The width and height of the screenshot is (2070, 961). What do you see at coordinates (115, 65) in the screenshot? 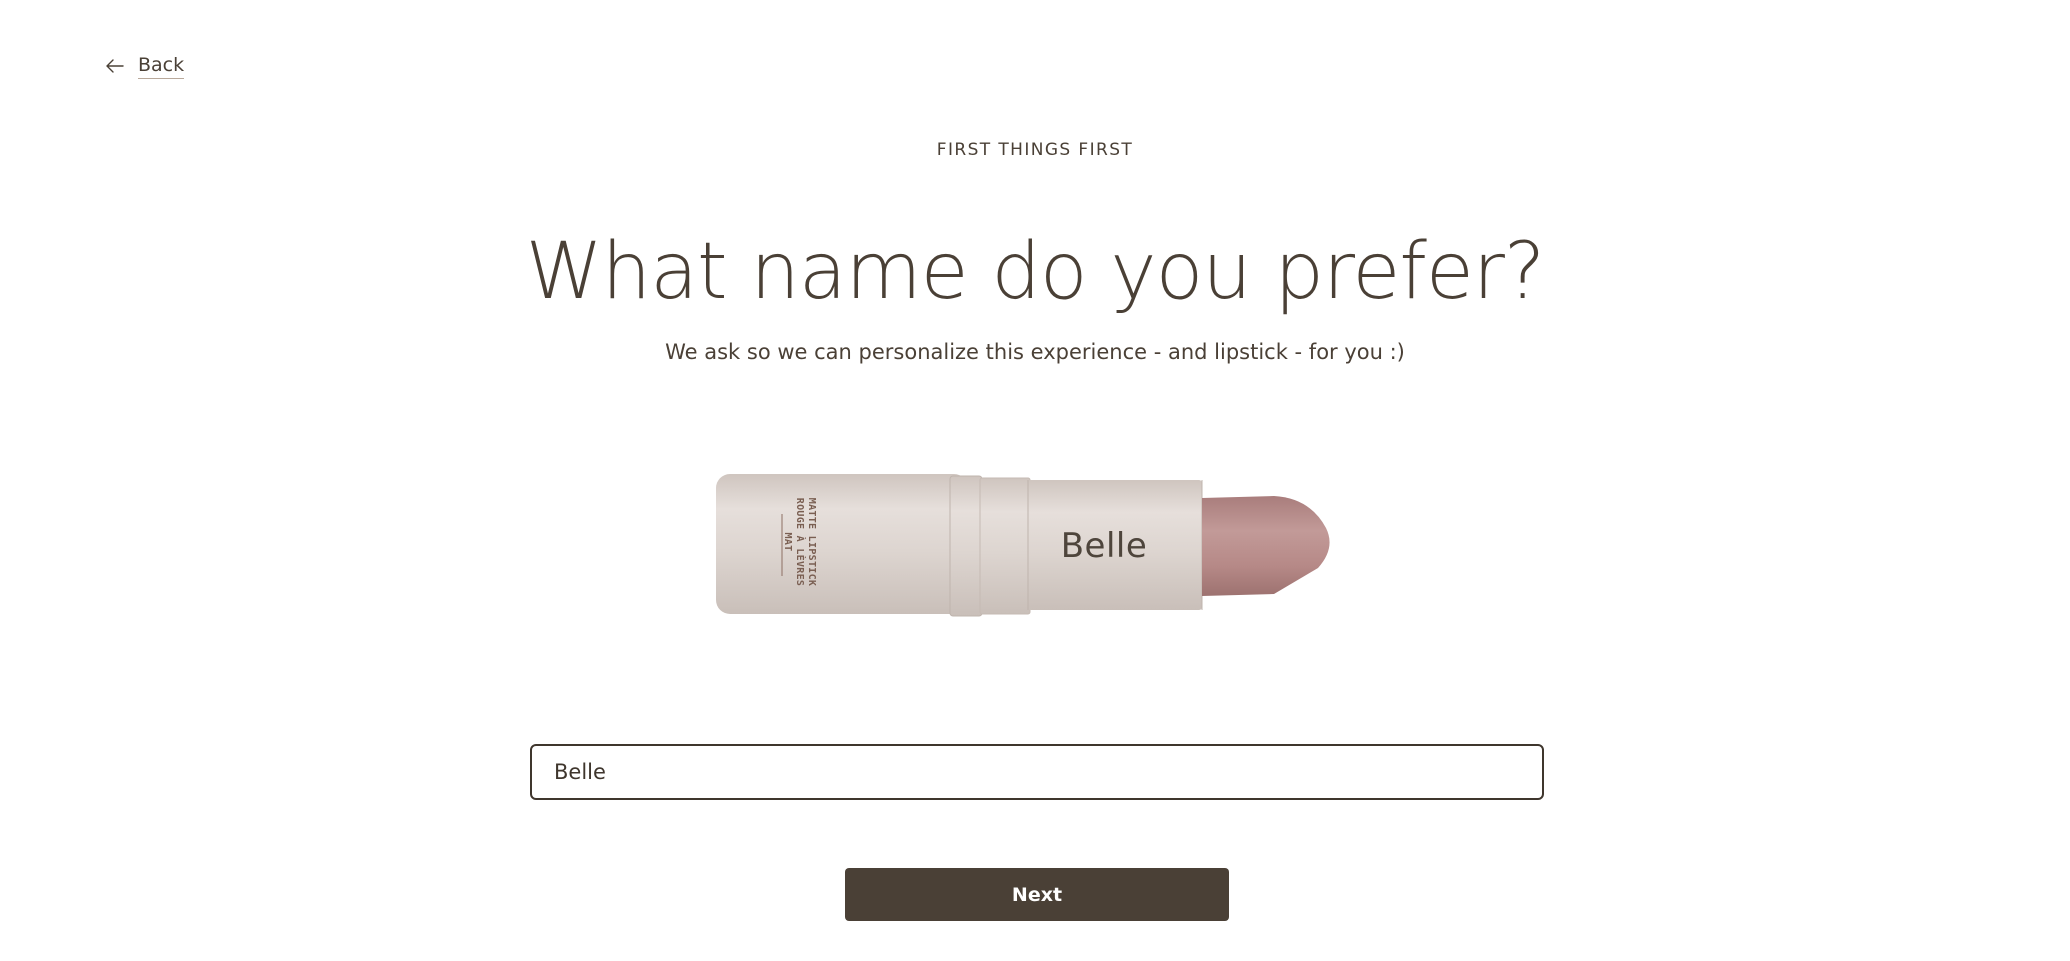
I see `arrow-left-icon` at bounding box center [115, 65].